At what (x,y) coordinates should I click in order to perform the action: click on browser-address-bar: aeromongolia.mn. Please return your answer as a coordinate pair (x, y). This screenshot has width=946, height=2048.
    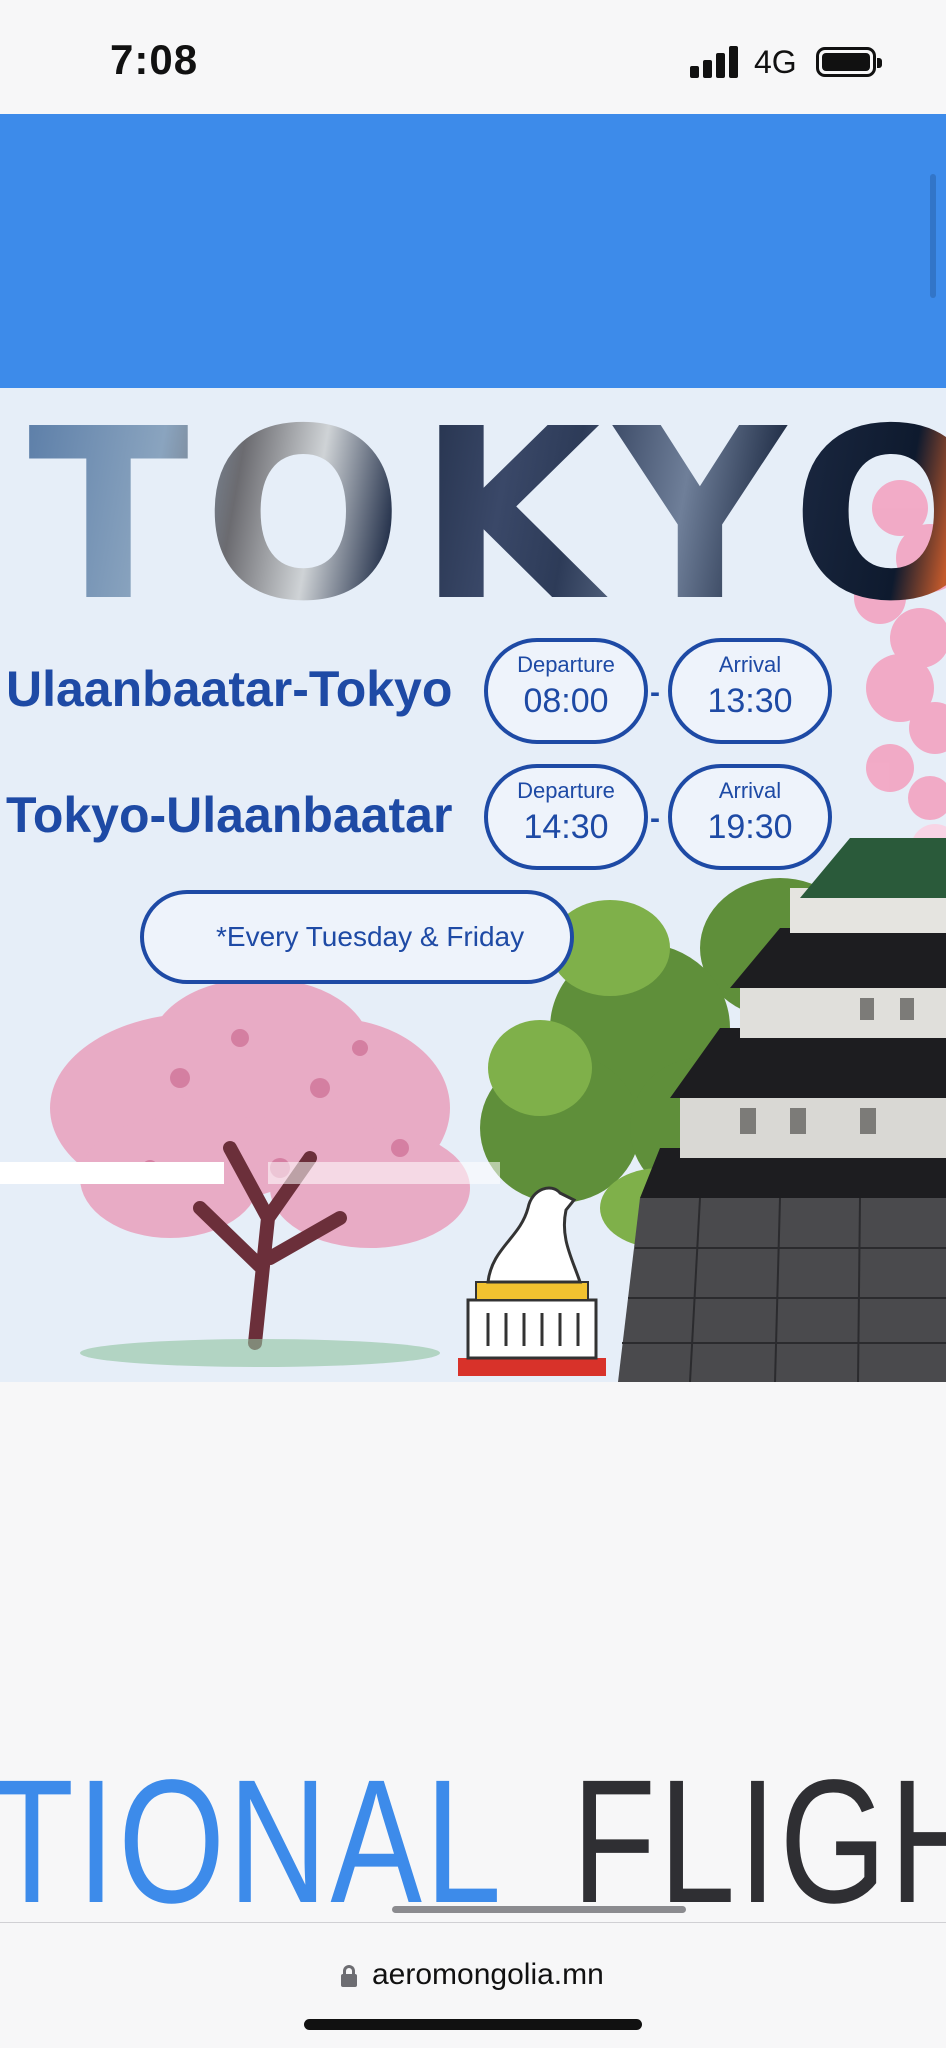
    Looking at the image, I should click on (473, 1985).